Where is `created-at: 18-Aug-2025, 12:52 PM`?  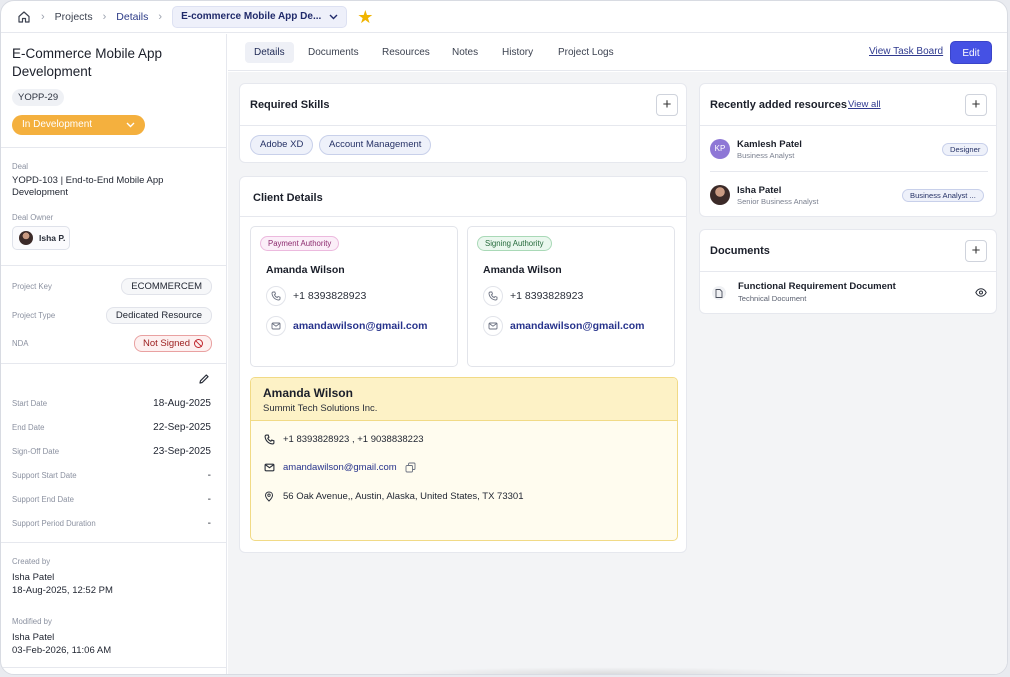
created-at: 18-Aug-2025, 12:52 PM is located at coordinates (62, 590).